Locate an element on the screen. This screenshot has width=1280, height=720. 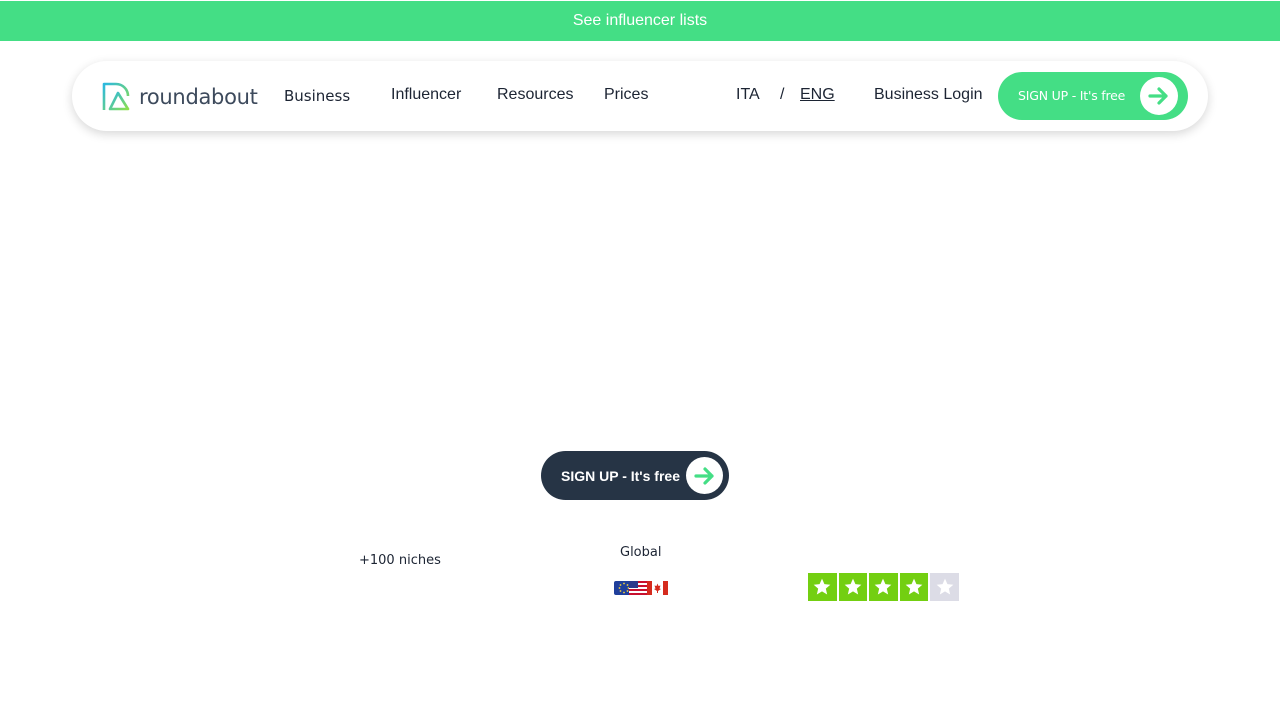
nav-link-influencer: Influencer is located at coordinates (426, 95).